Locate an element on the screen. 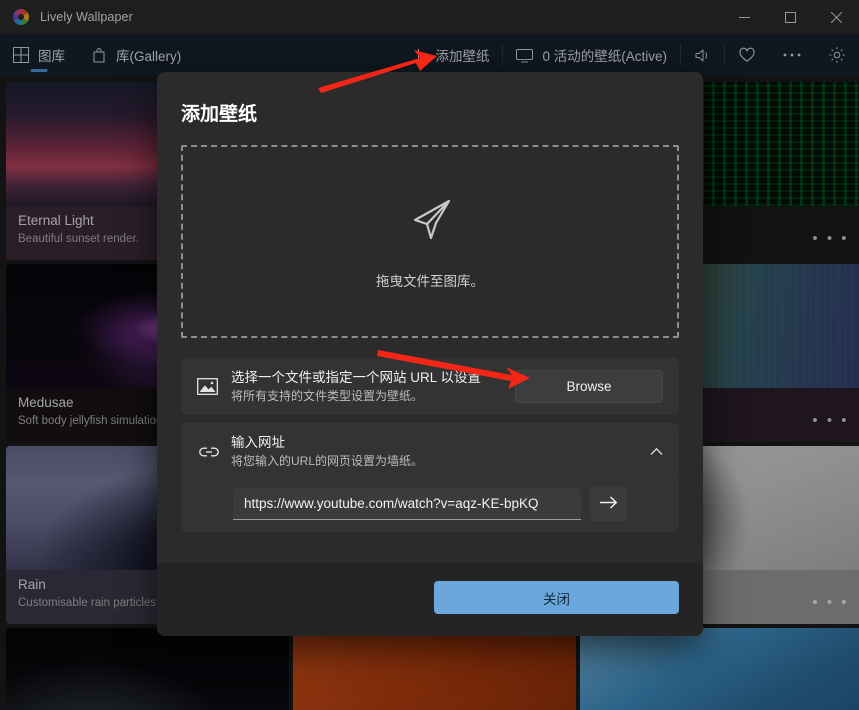  url-option-text: 输入网址 将您输入的URL的网页设置为墙纸。 is located at coordinates (435, 451).